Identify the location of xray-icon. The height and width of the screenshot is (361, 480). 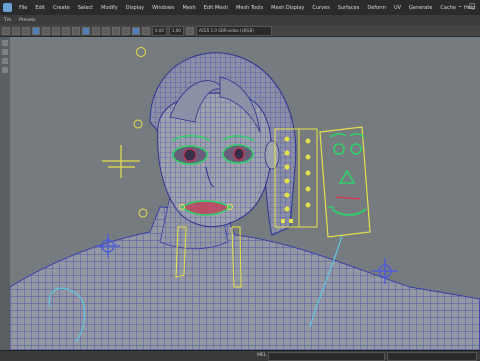
(136, 30).